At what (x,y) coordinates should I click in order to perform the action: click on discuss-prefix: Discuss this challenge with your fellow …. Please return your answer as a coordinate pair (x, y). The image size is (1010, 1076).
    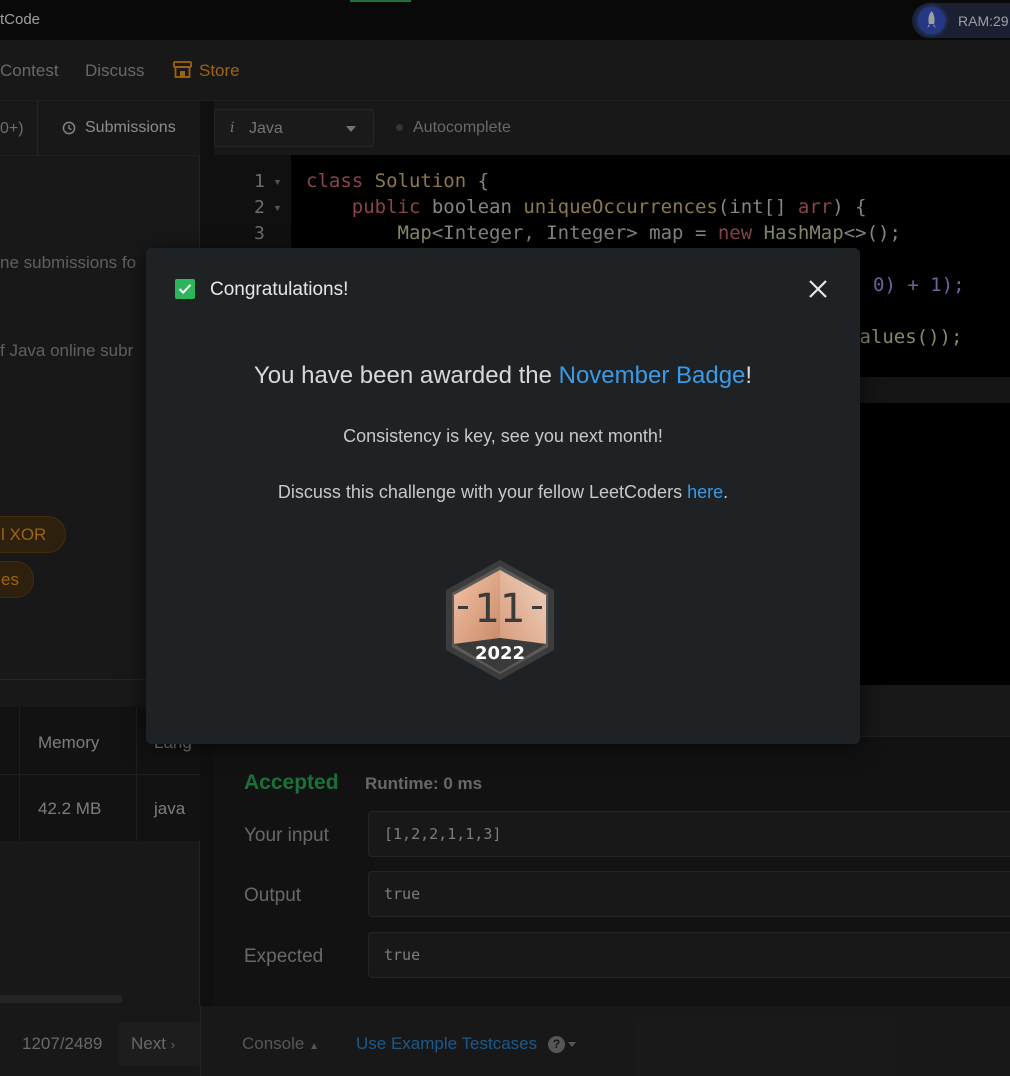
    Looking at the image, I should click on (482, 492).